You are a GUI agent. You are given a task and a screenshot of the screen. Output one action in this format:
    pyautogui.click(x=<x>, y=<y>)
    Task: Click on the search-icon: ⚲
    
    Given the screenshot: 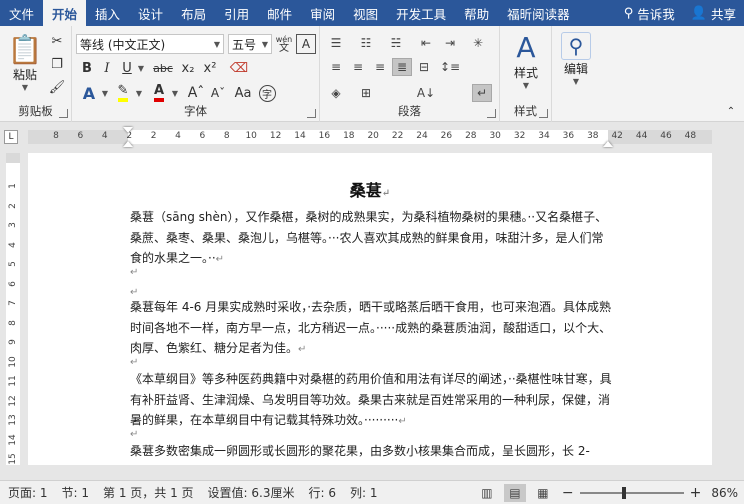 What is the action you would take?
    pyautogui.click(x=628, y=13)
    